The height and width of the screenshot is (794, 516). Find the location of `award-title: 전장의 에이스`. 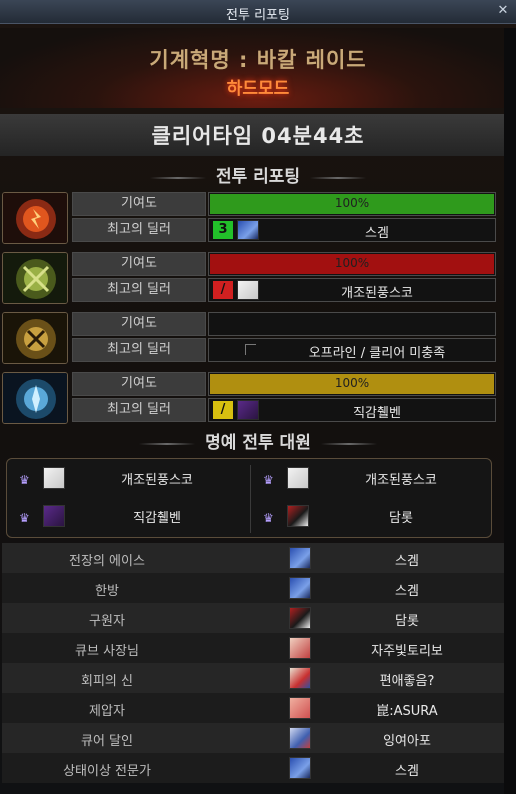

award-title: 전장의 에이스 is located at coordinates (107, 561).